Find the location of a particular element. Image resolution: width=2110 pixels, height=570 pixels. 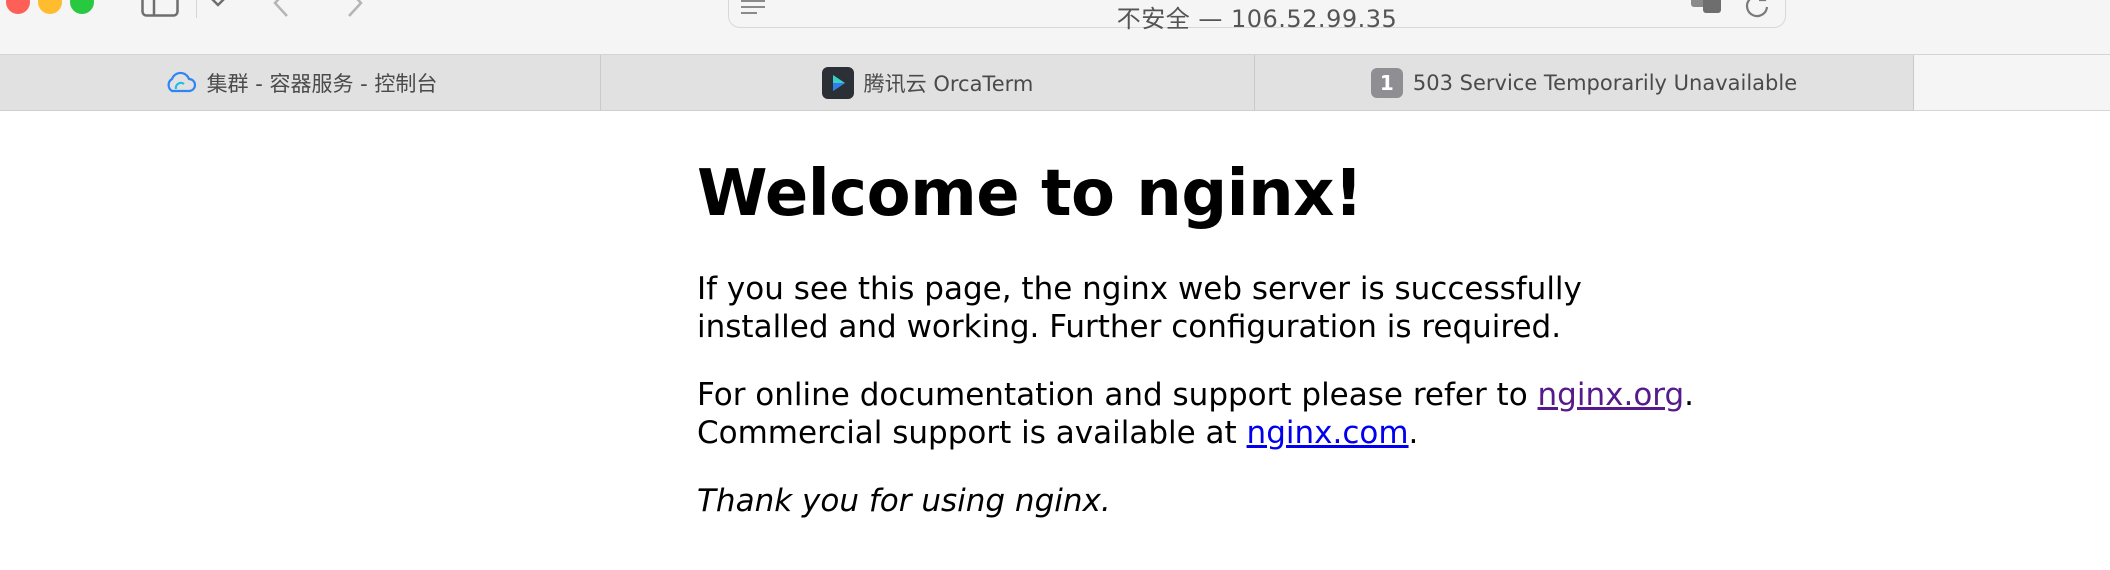

forward-button is located at coordinates (355, 9).